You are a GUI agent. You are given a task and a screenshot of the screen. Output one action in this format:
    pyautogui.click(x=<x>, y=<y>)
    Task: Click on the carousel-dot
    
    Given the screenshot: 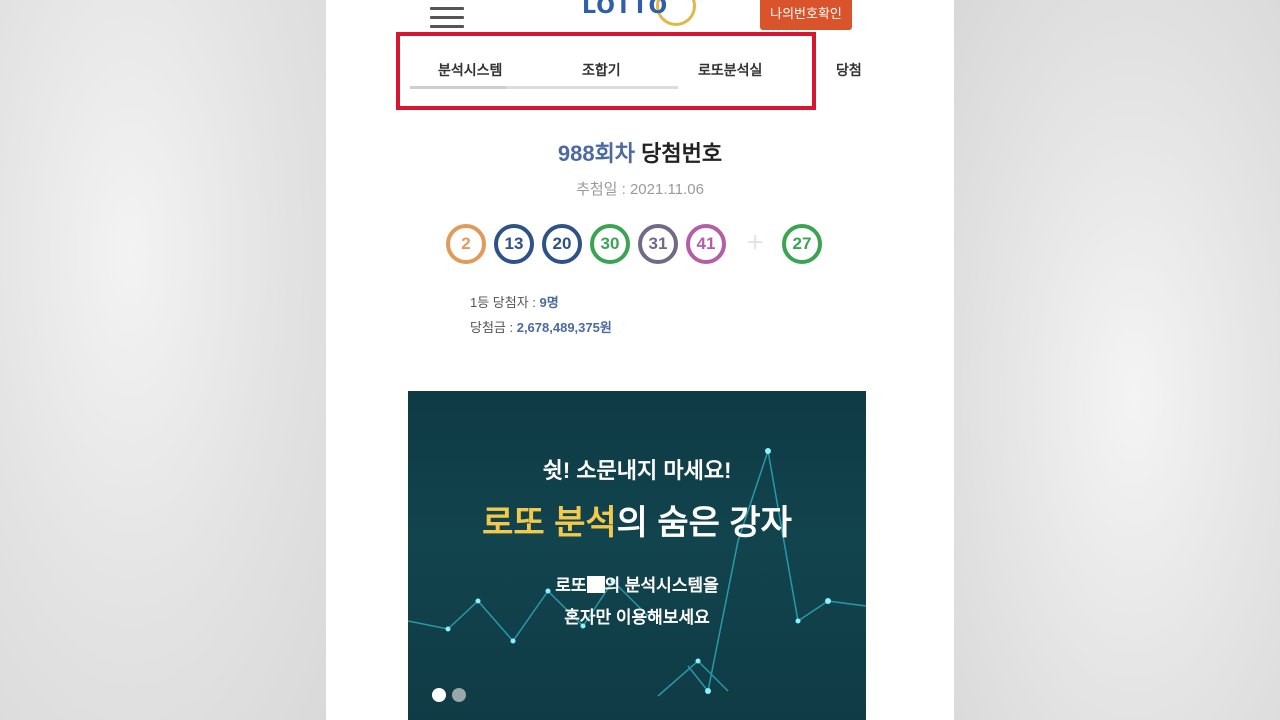 What is the action you would take?
    pyautogui.click(x=459, y=695)
    